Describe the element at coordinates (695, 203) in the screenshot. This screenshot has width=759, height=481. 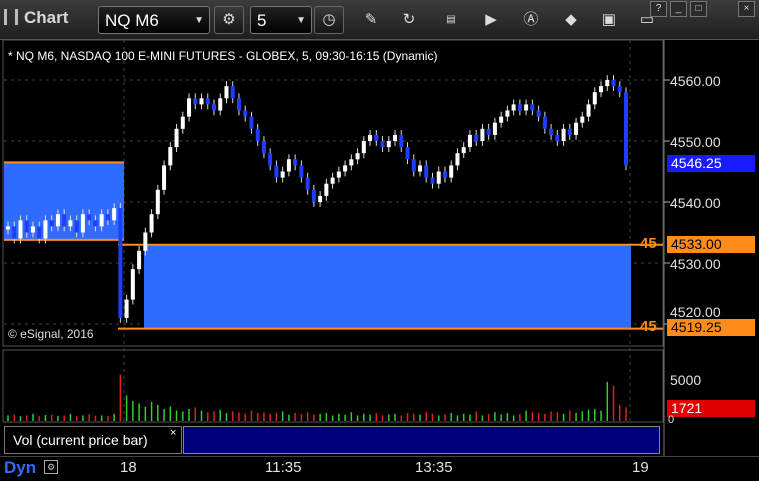
I see `price-tick: 4540.00` at that location.